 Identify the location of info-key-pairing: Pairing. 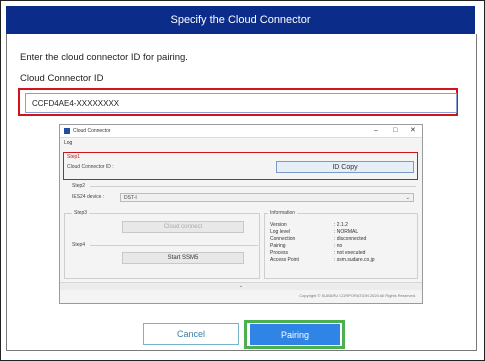
(278, 246).